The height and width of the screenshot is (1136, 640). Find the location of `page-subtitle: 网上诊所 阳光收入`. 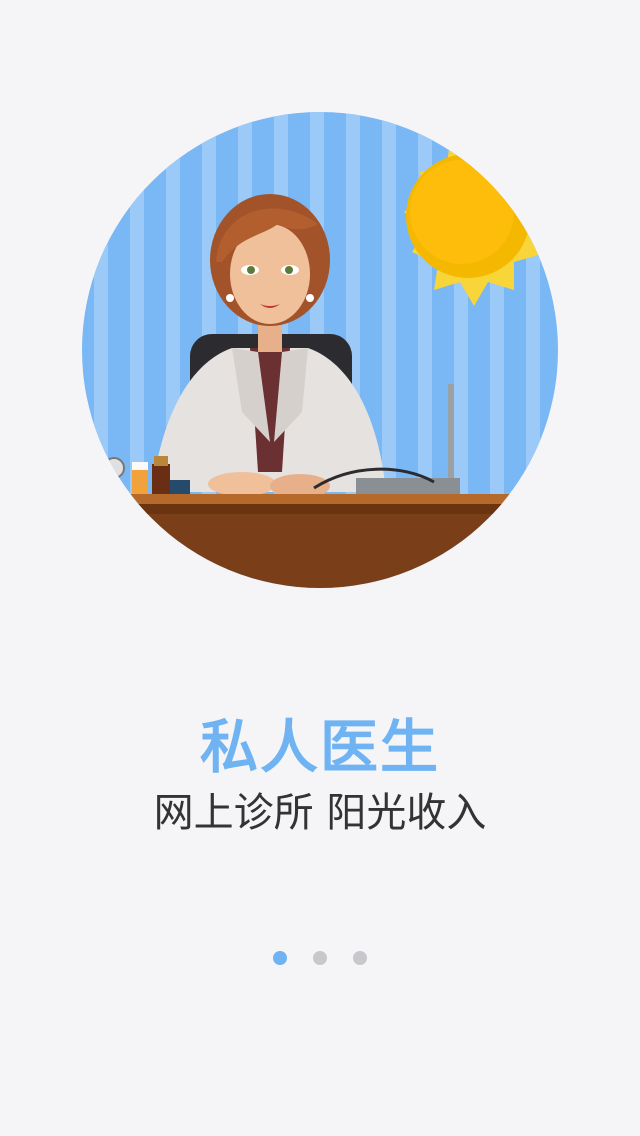

page-subtitle: 网上诊所 阳光收入 is located at coordinates (320, 813).